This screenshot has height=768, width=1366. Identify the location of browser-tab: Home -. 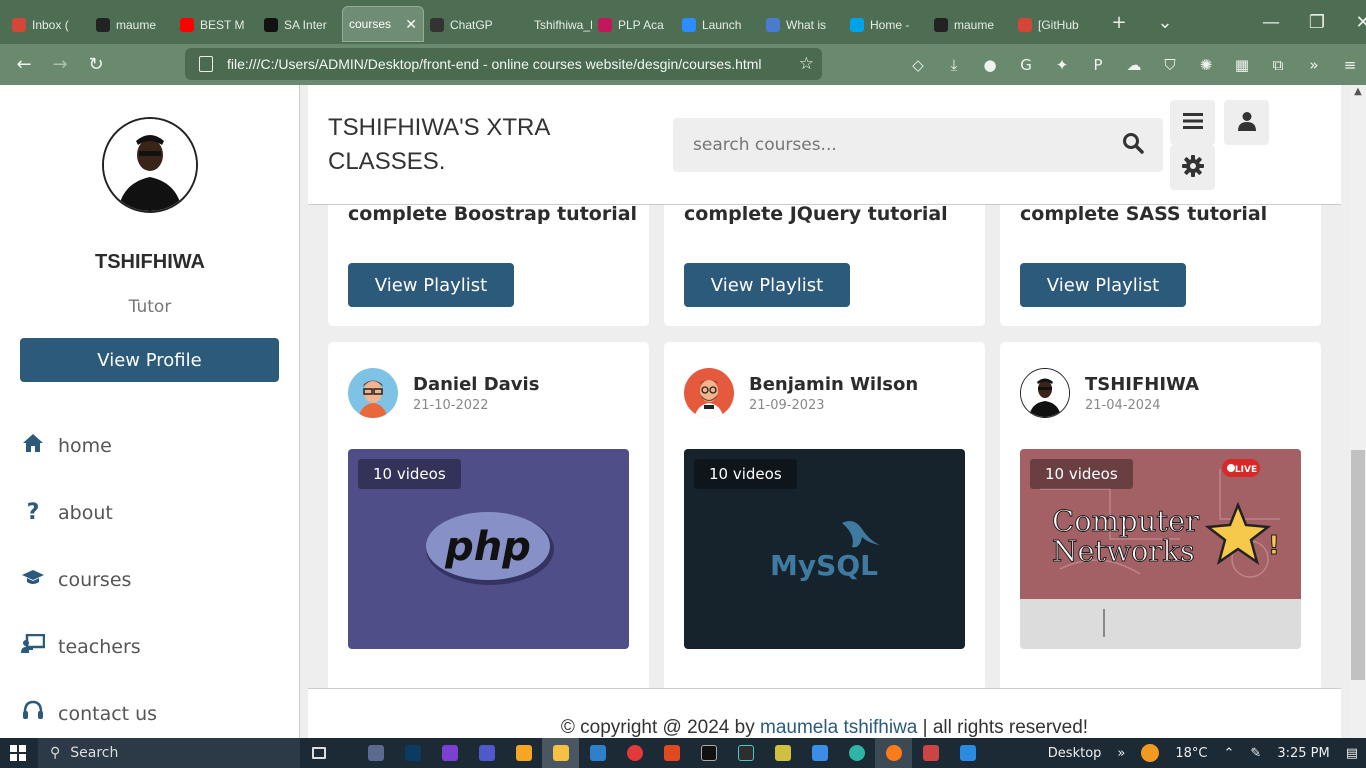
(886, 25).